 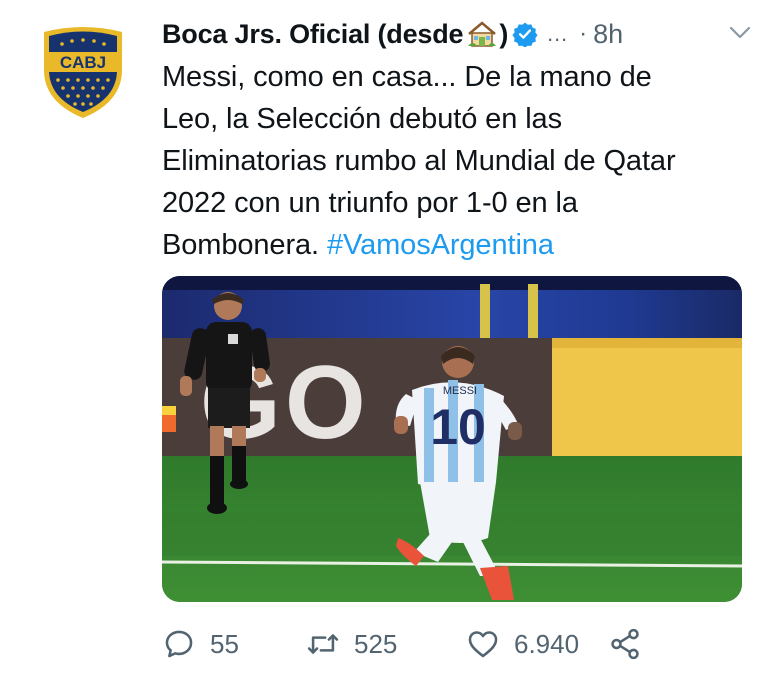 What do you see at coordinates (351, 644) in the screenshot?
I see `retweet-button: 525` at bounding box center [351, 644].